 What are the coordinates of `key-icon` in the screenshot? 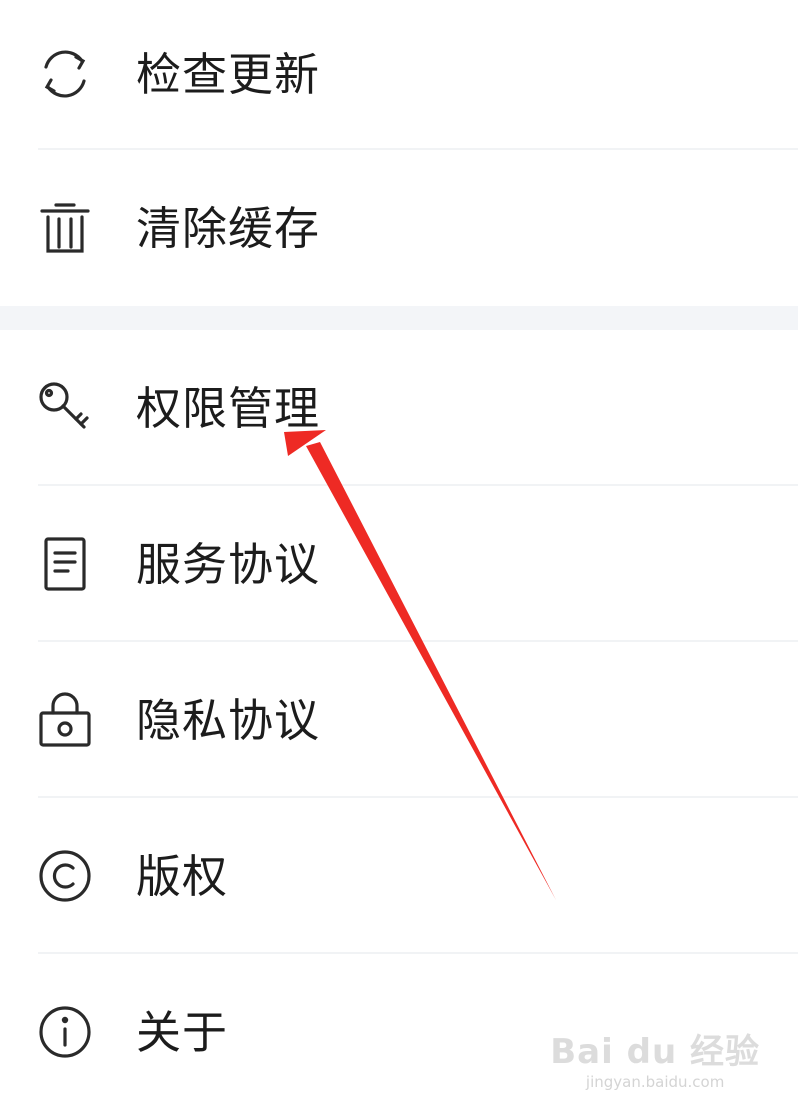 It's located at (65, 408).